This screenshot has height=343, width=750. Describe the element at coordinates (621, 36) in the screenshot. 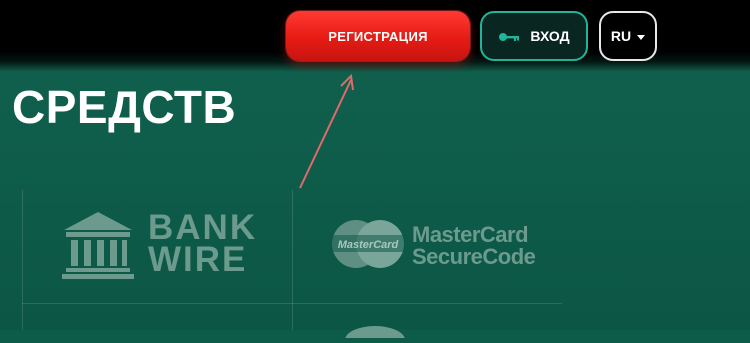

I see `language-label: RU` at that location.